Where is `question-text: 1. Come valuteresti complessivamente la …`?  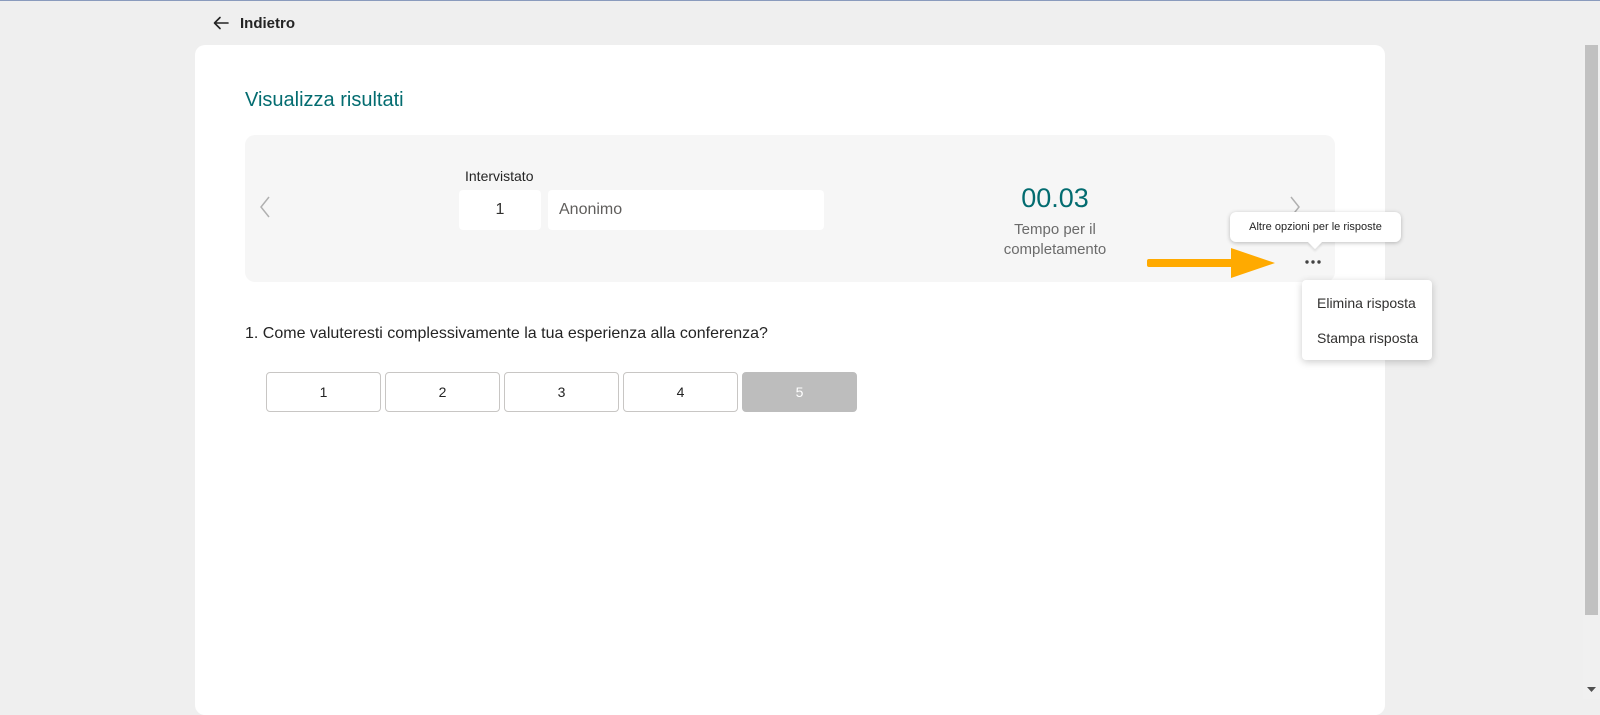
question-text: 1. Come valuteresti complessivamente la … is located at coordinates (506, 333).